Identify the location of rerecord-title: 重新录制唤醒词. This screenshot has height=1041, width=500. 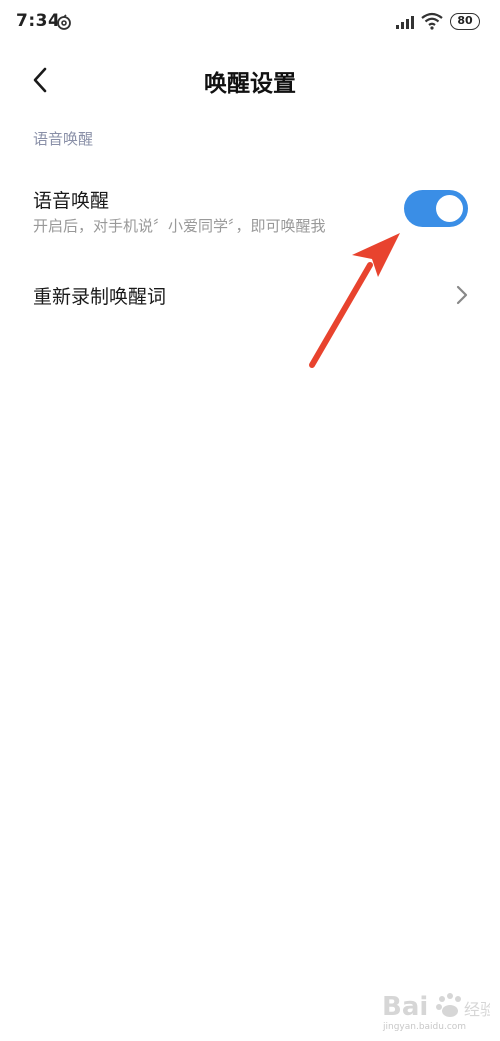
(100, 297).